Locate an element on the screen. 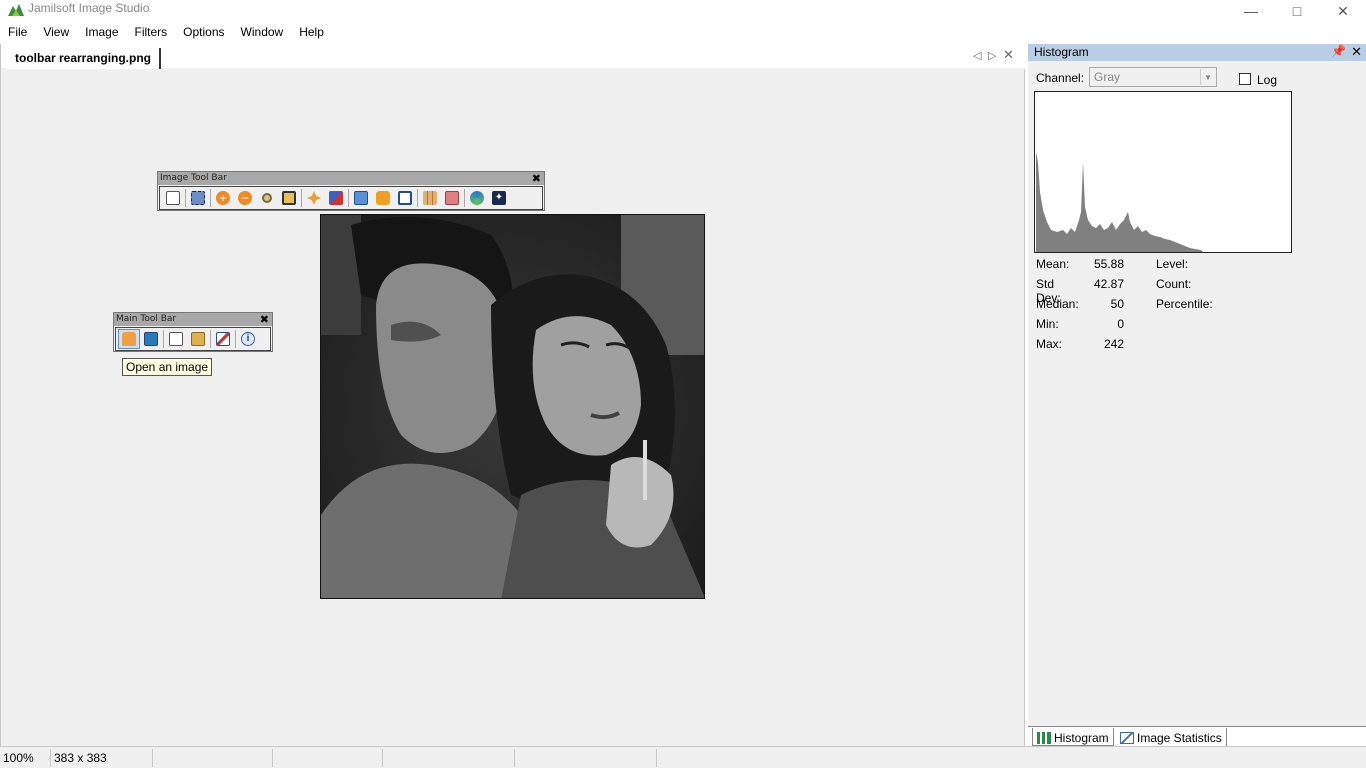  photo-image is located at coordinates (512, 406).